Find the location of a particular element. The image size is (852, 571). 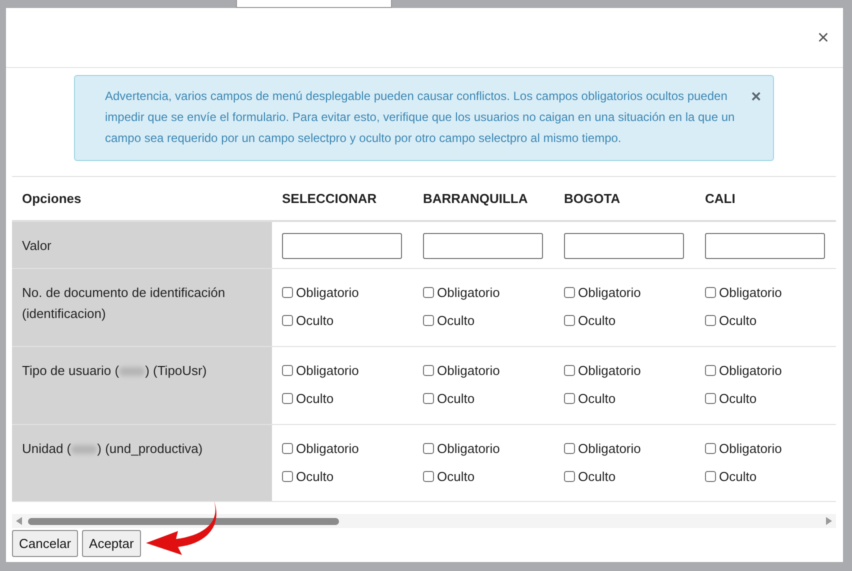

dialog-button: Cancelar is located at coordinates (45, 543).